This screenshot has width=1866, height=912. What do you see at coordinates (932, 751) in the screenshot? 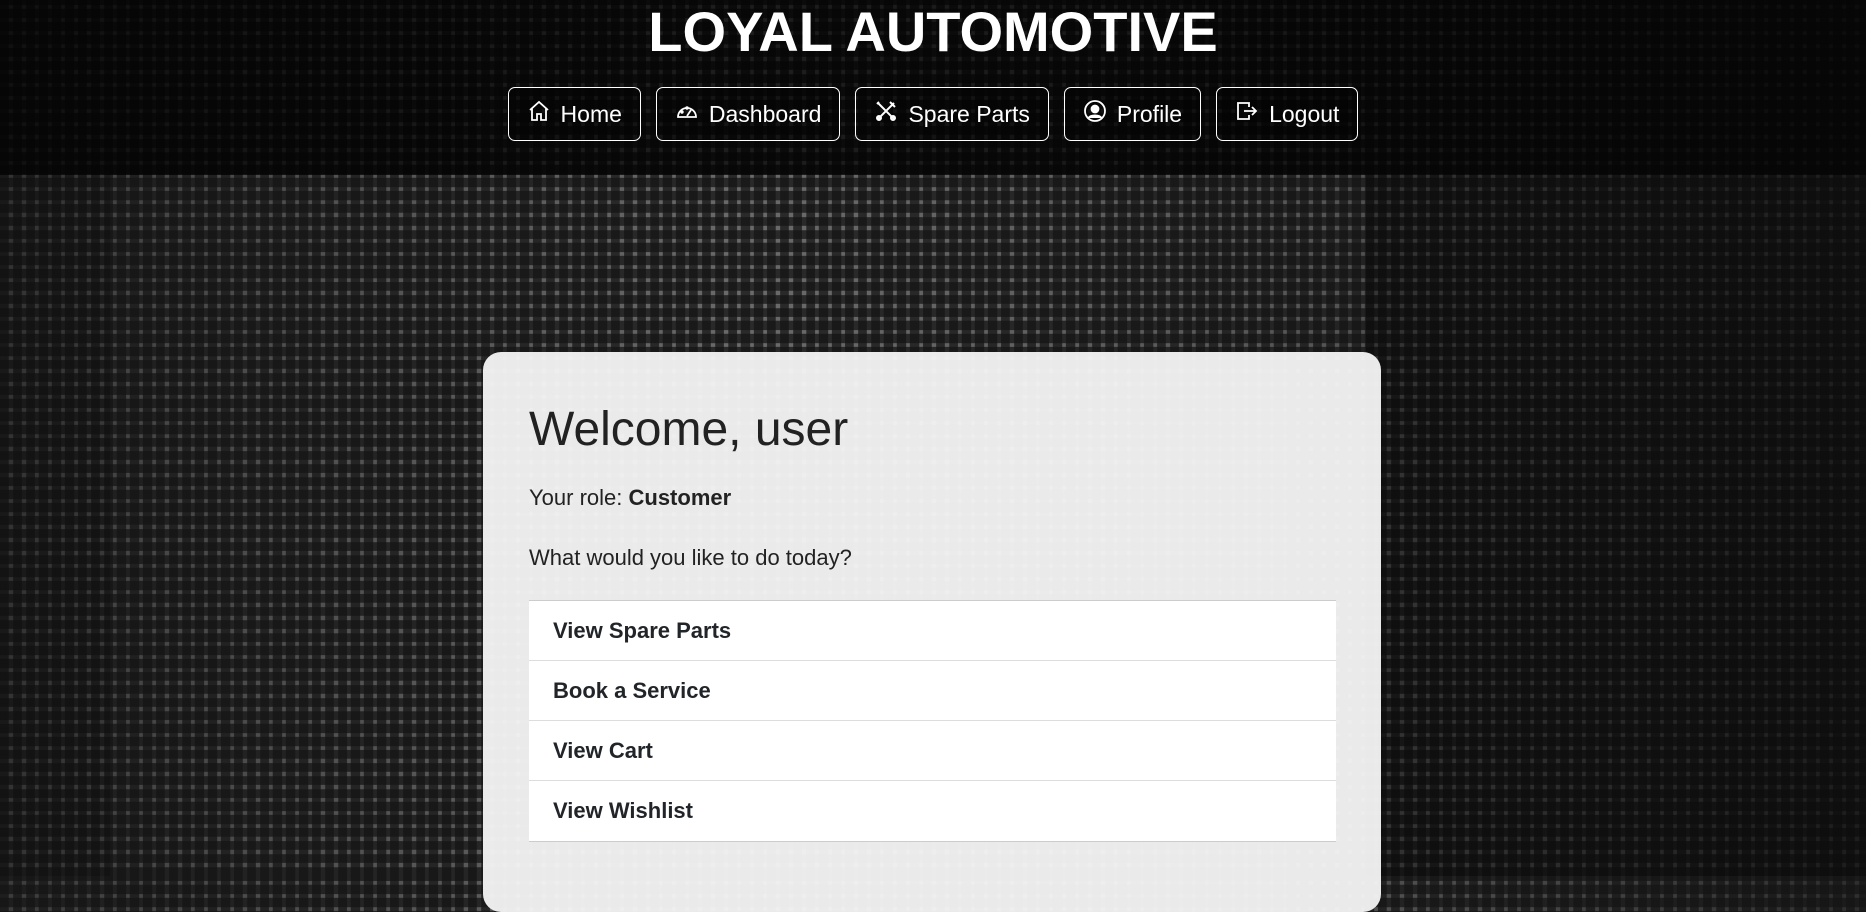
I see `action-view-cart: View Cart` at bounding box center [932, 751].